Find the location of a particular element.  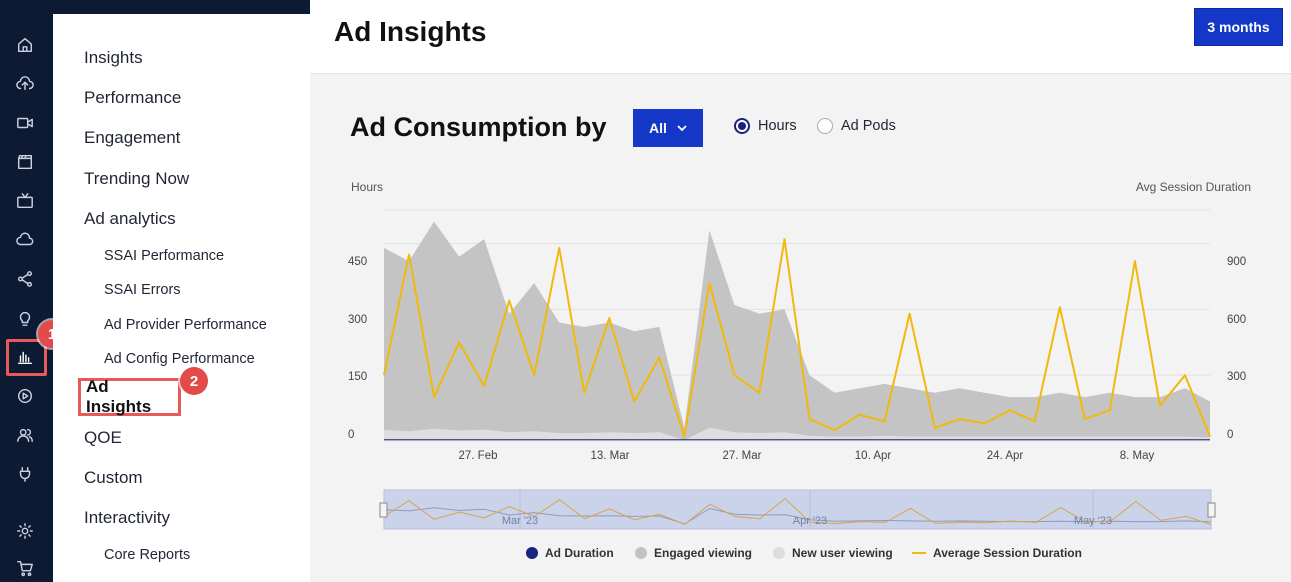

nav-subitem-core-reports: Core Reports is located at coordinates (147, 555).